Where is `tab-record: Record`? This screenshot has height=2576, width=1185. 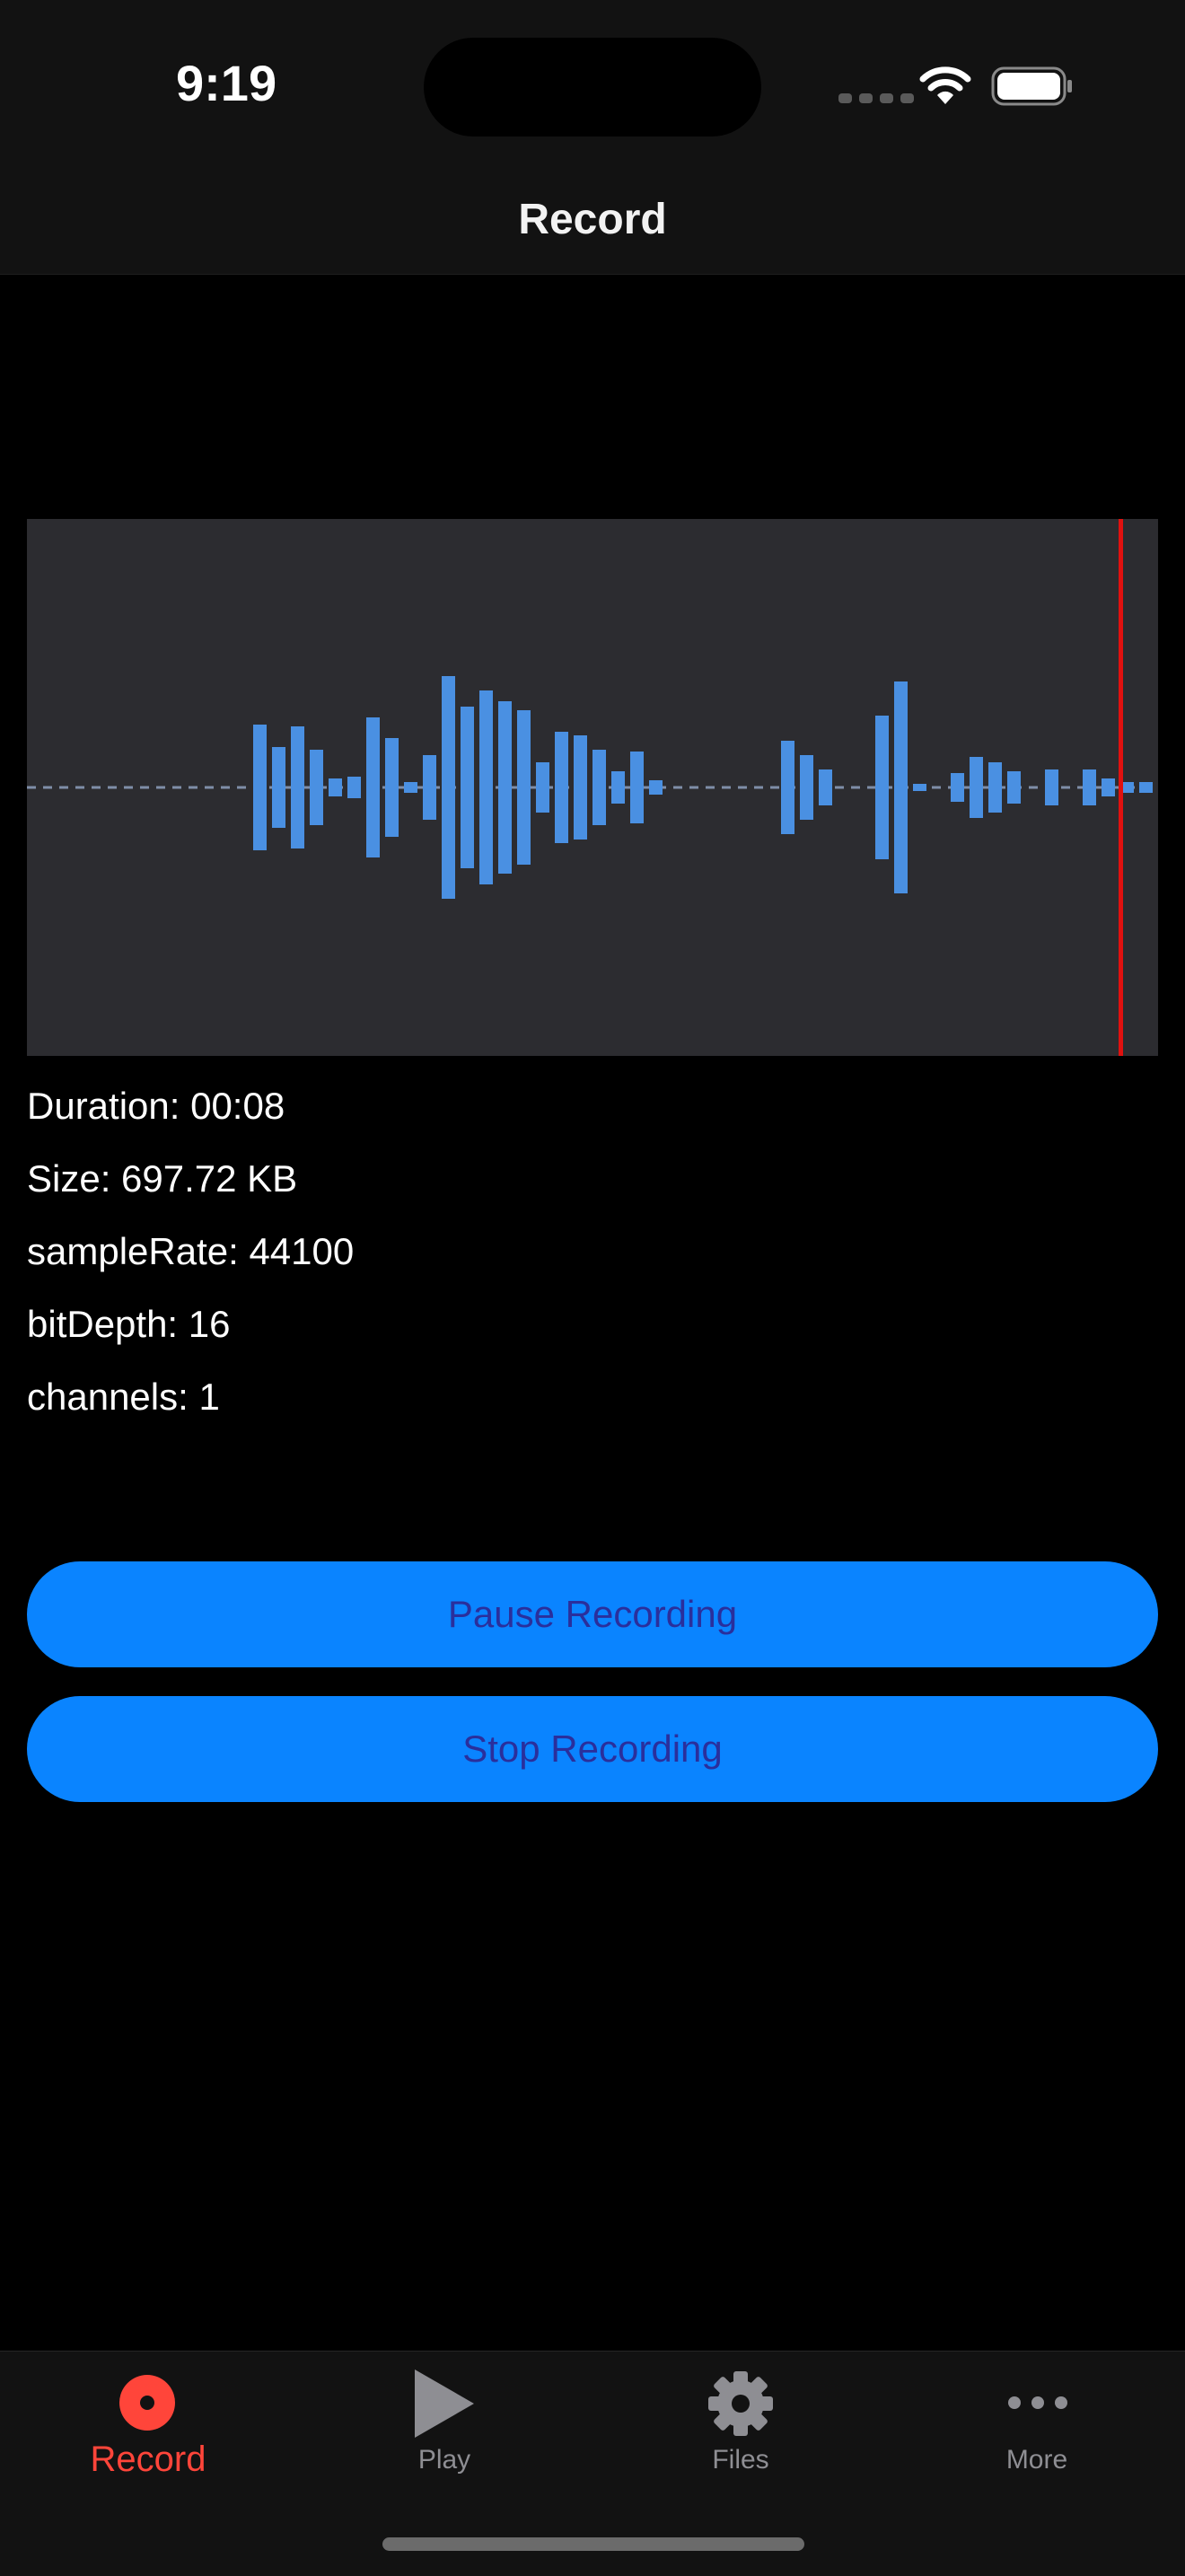
tab-record: Record is located at coordinates (148, 2428).